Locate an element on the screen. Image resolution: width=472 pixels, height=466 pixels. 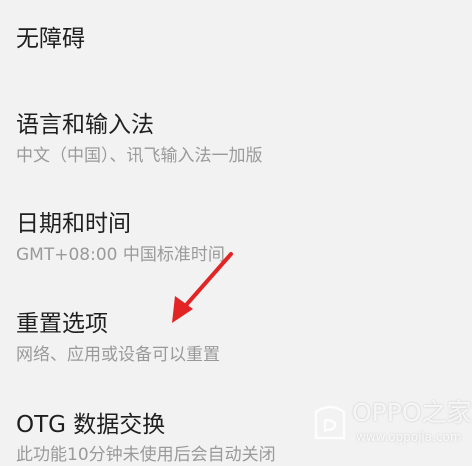
watermark-brand: OPPO之家 is located at coordinates (412, 412).